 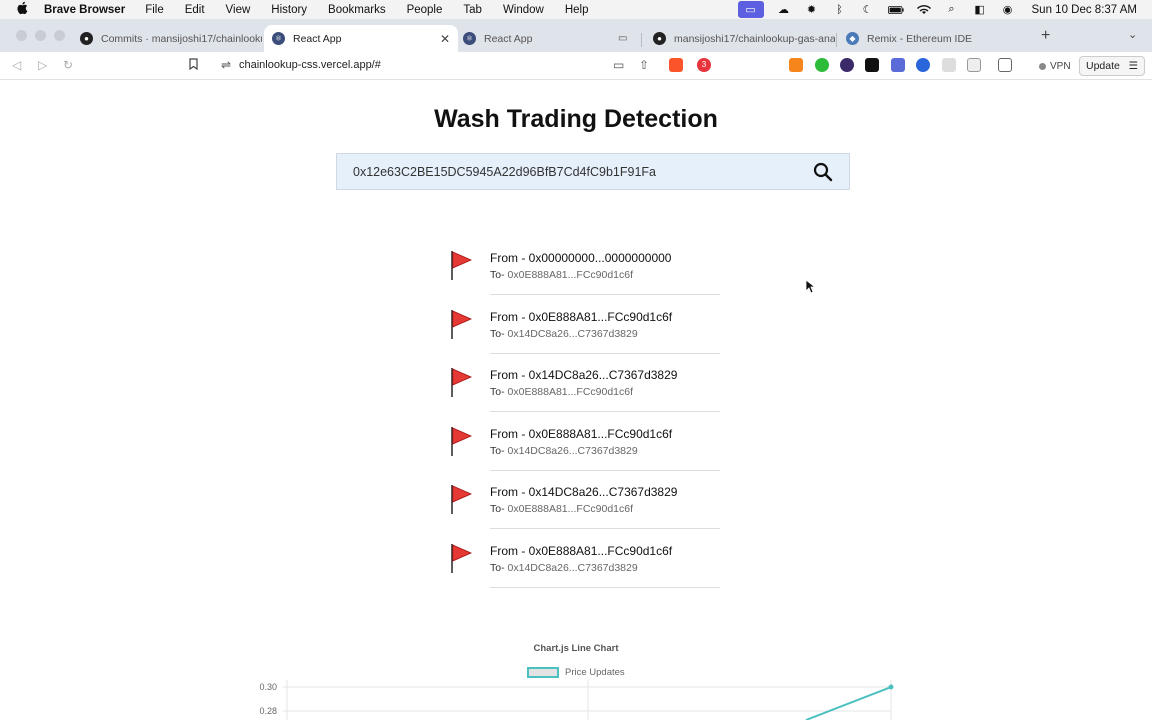 I want to click on tab-react-app-active: ⚛ React App ✕, so click(x=361, y=38).